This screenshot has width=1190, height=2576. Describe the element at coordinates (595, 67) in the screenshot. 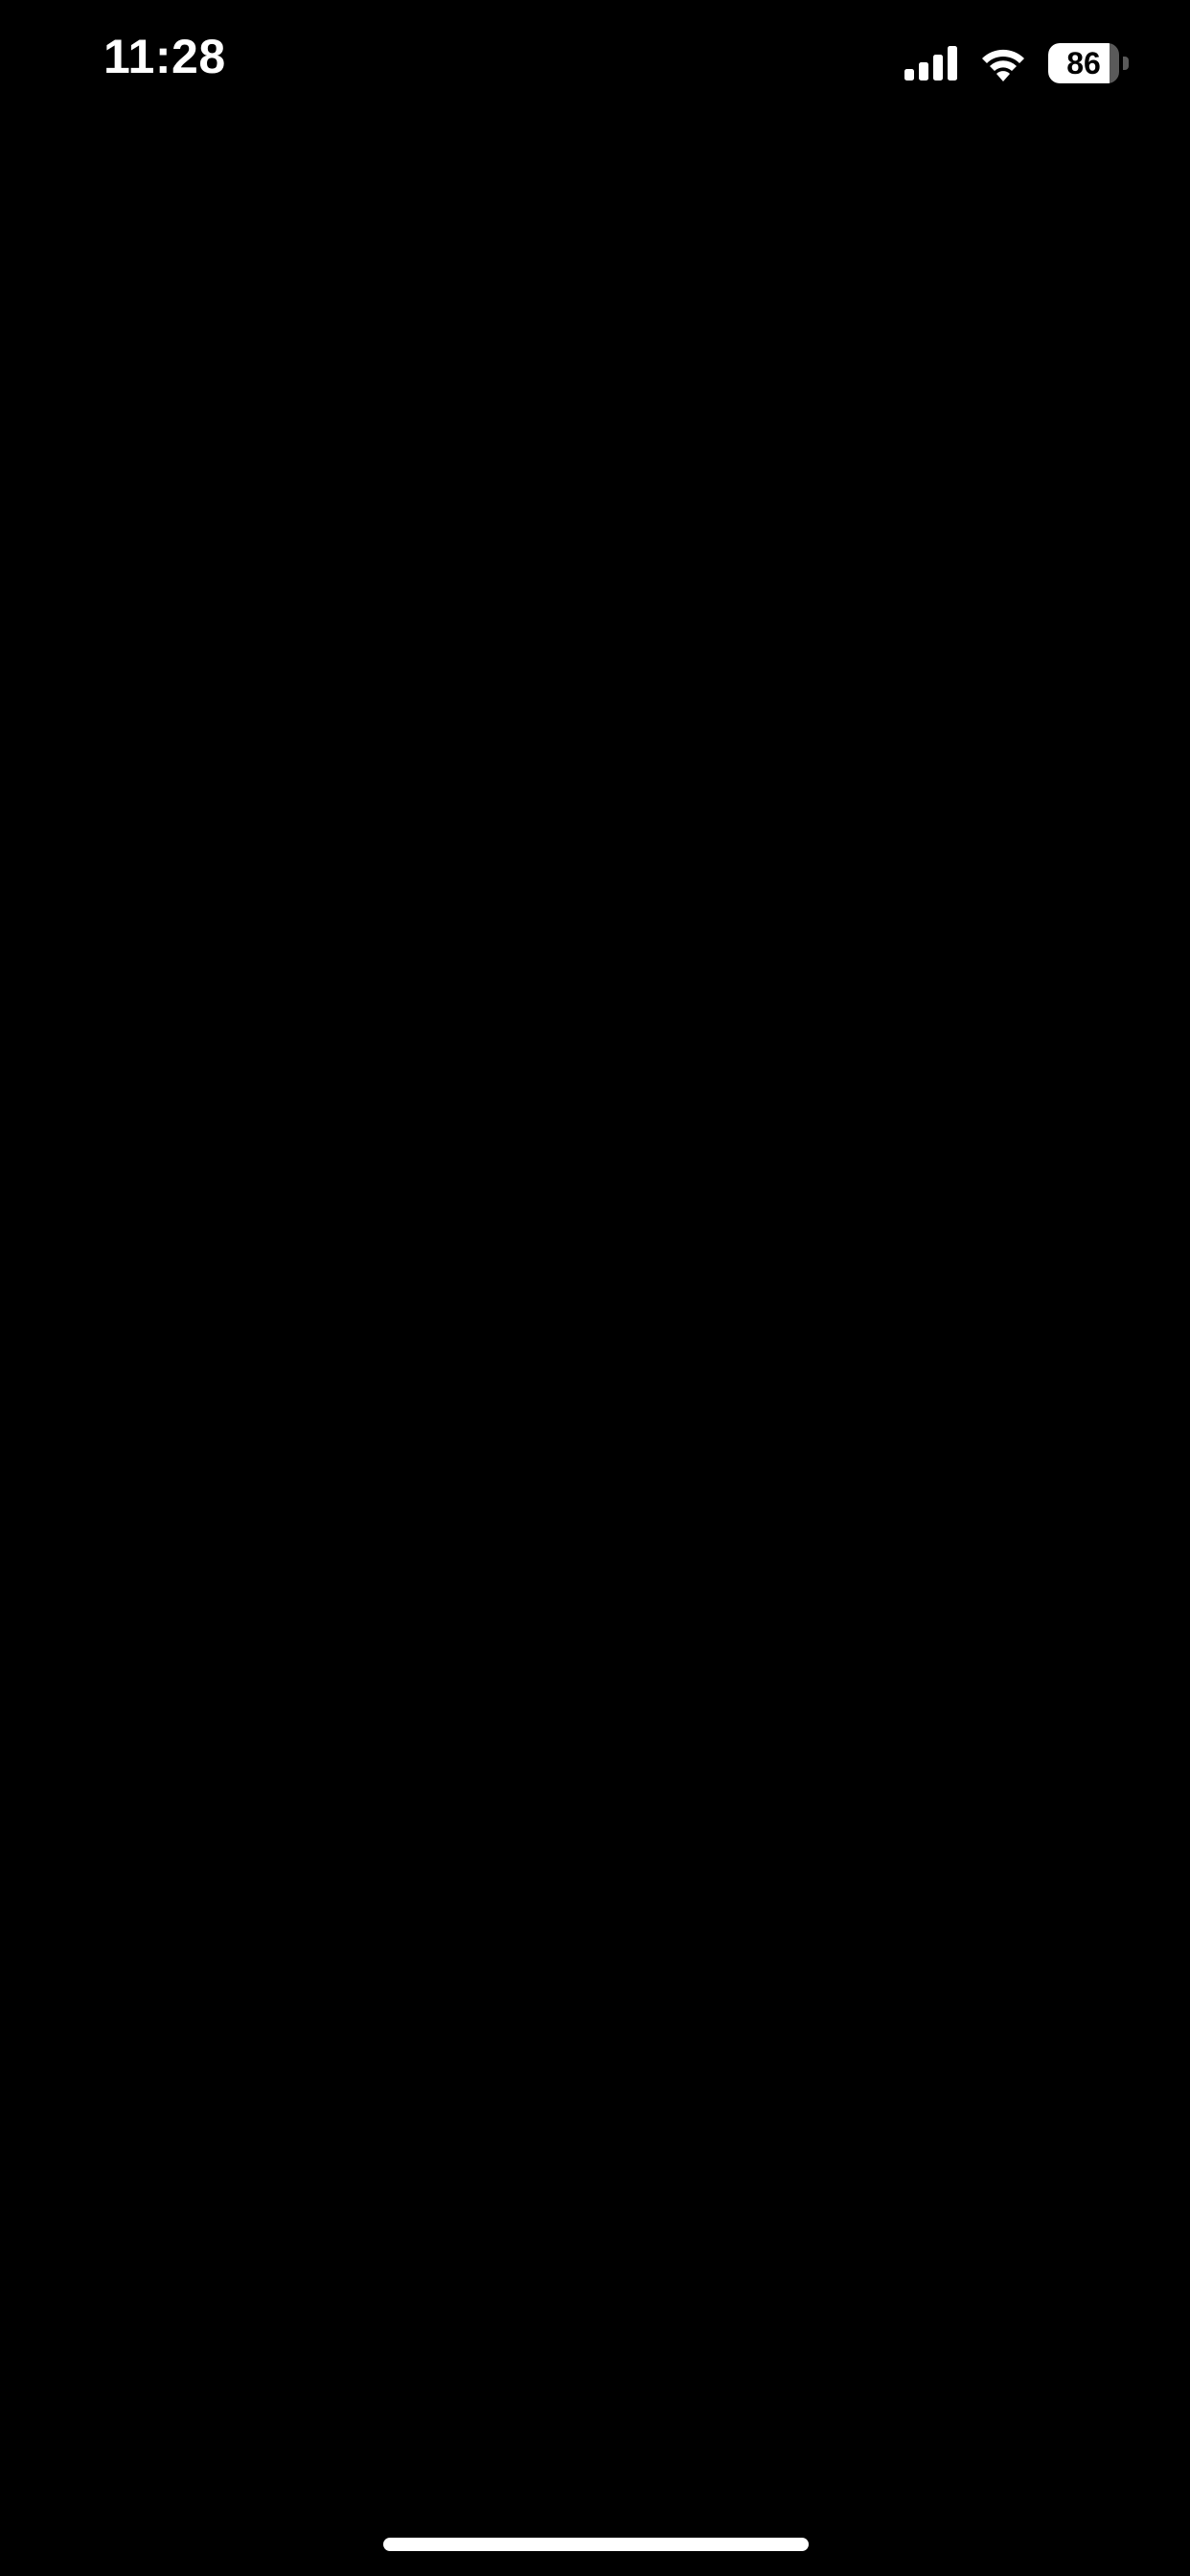

I see `status-bar: 11:28 86` at that location.